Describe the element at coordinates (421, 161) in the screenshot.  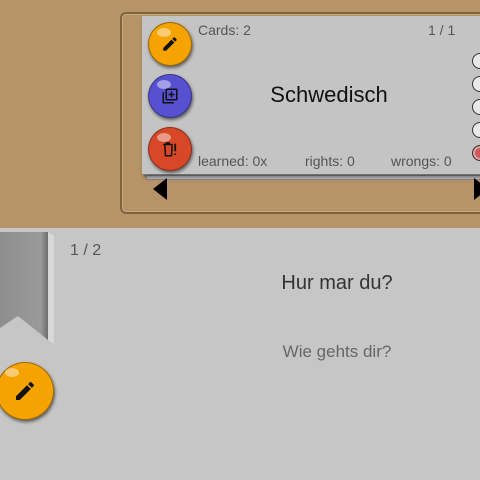
I see `wrongs-count: wrongs: 0` at that location.